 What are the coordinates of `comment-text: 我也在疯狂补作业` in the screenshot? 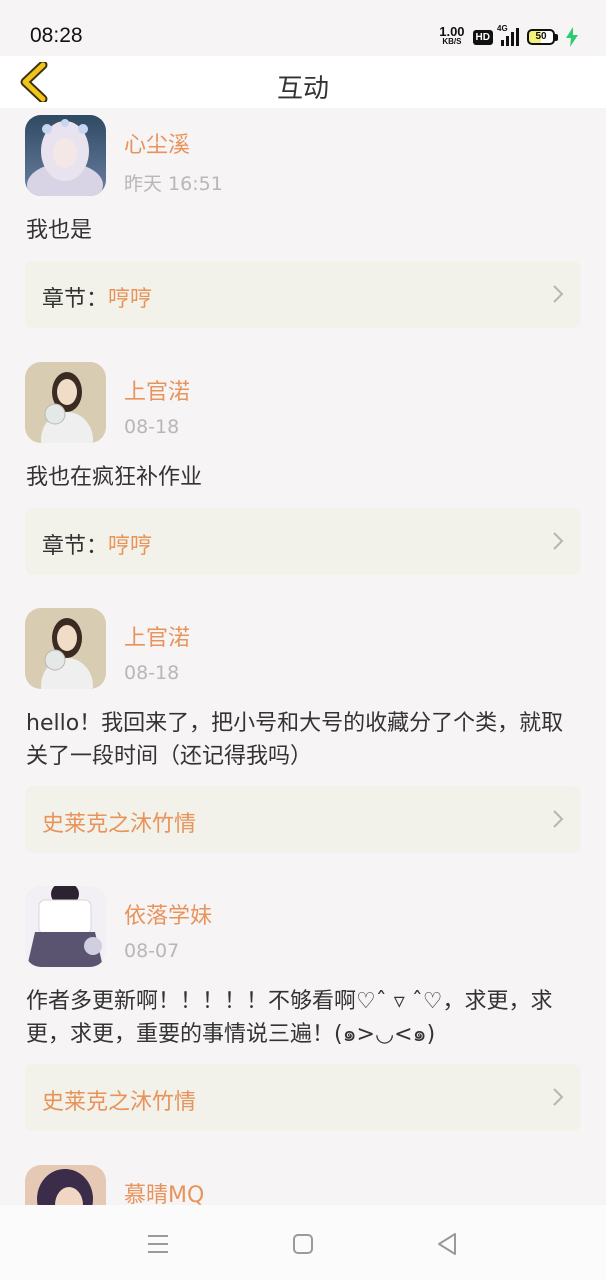 It's located at (114, 477).